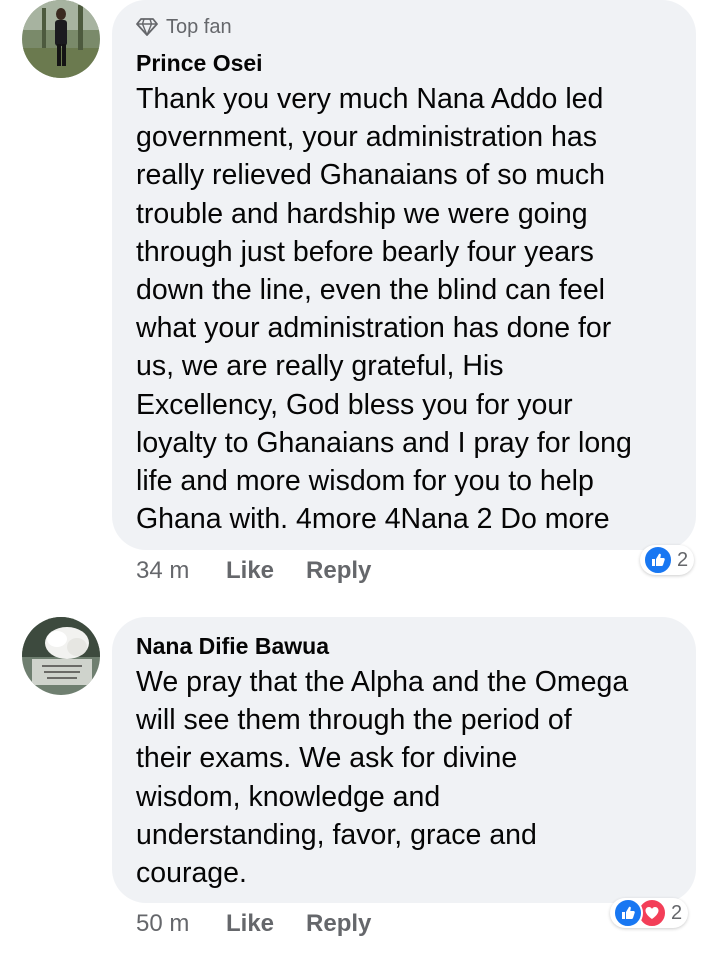 This screenshot has height=964, width=720. Describe the element at coordinates (384, 442) in the screenshot. I see `comment-line: loyalty to Ghanaians and I pray for long` at that location.